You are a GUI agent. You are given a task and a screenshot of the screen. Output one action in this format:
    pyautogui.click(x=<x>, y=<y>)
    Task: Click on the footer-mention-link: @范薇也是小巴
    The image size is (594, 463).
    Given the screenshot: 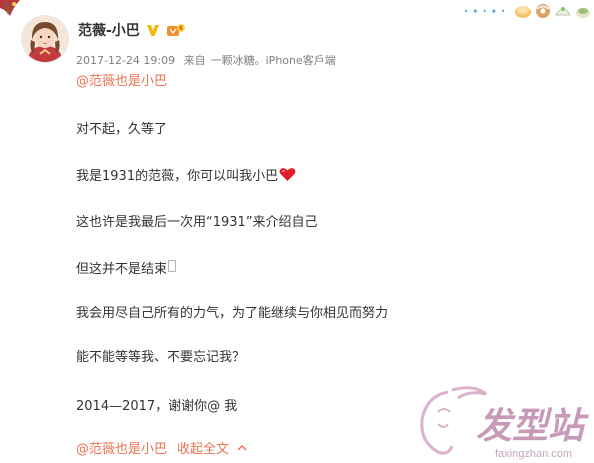 What is the action you would take?
    pyautogui.click(x=121, y=447)
    